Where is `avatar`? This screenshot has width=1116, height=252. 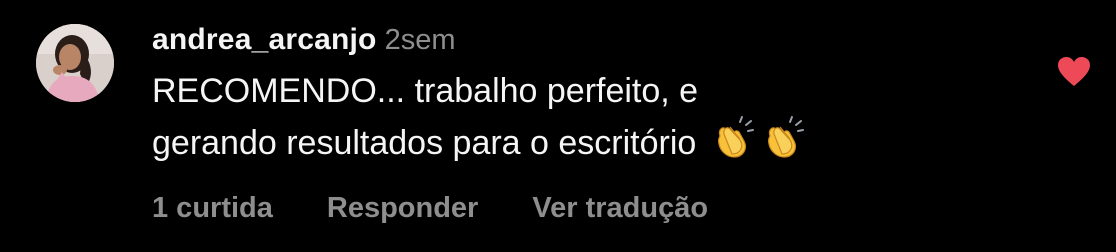
avatar is located at coordinates (75, 63).